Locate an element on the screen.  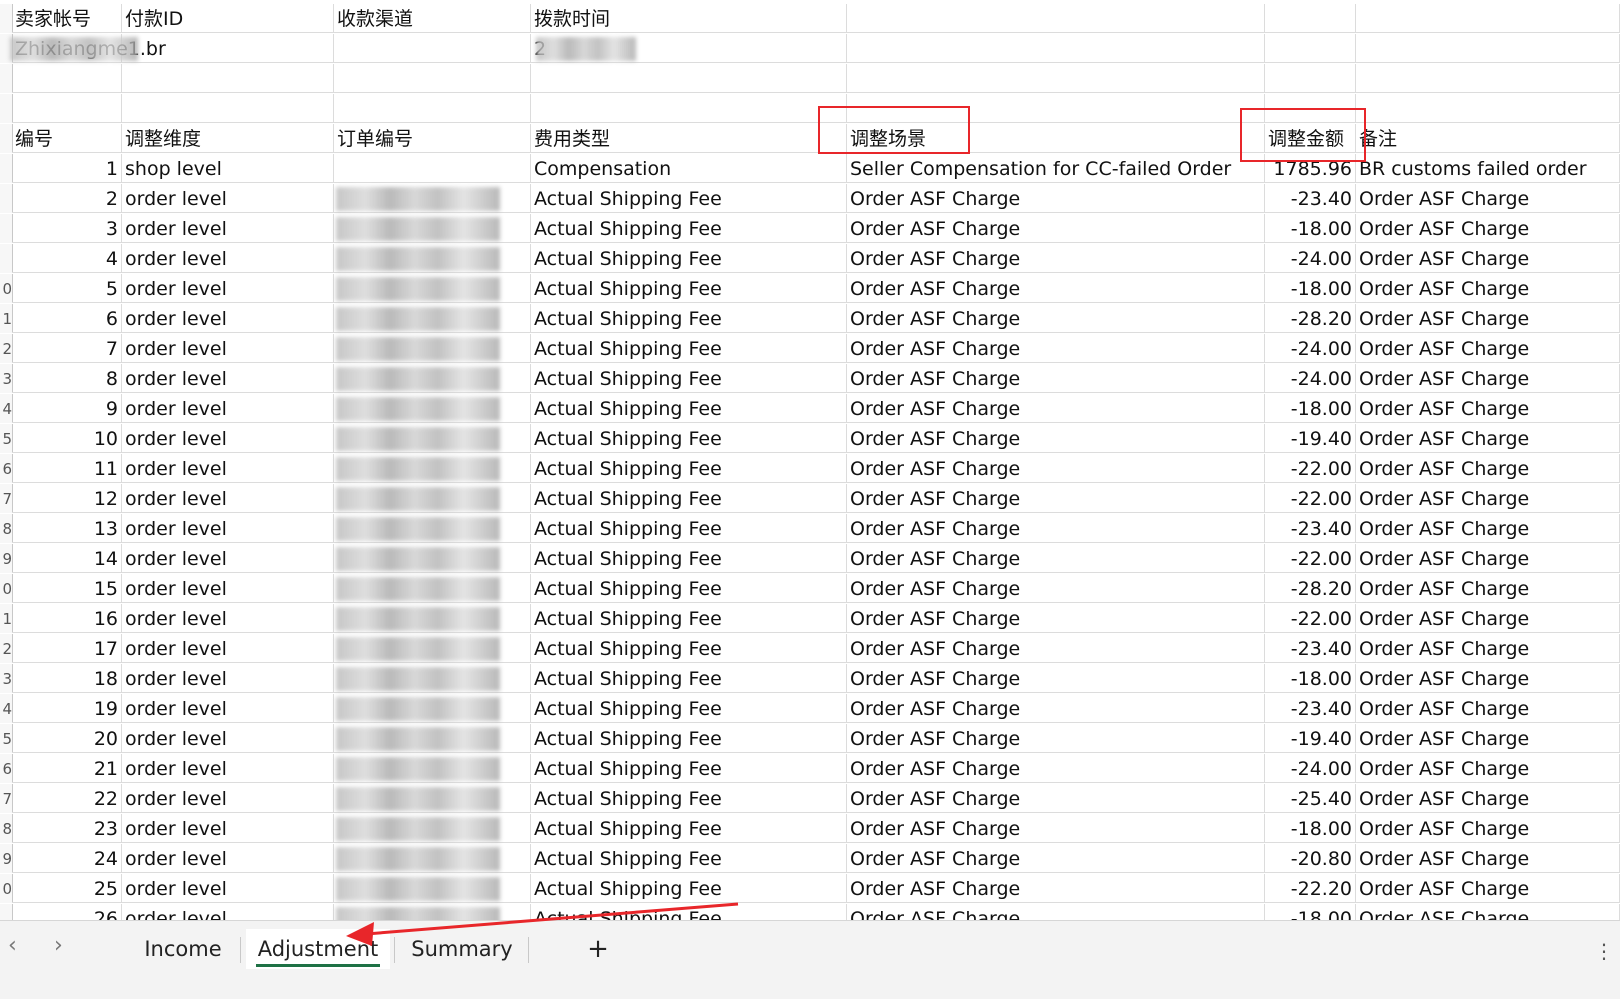
col-d-cell is located at coordinates (689, 108).